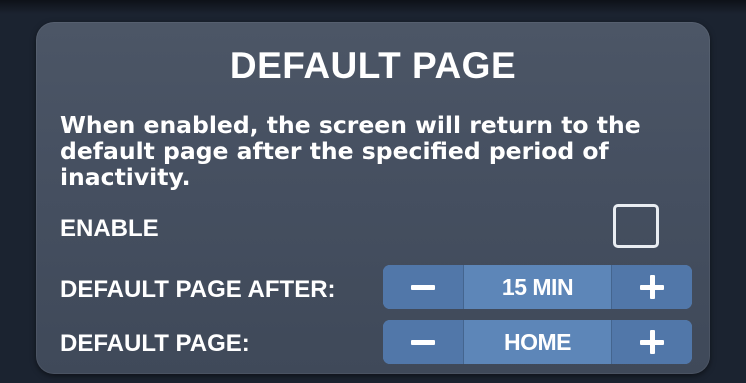 The height and width of the screenshot is (383, 746). I want to click on default-page-after-value: 15 MIN, so click(537, 286).